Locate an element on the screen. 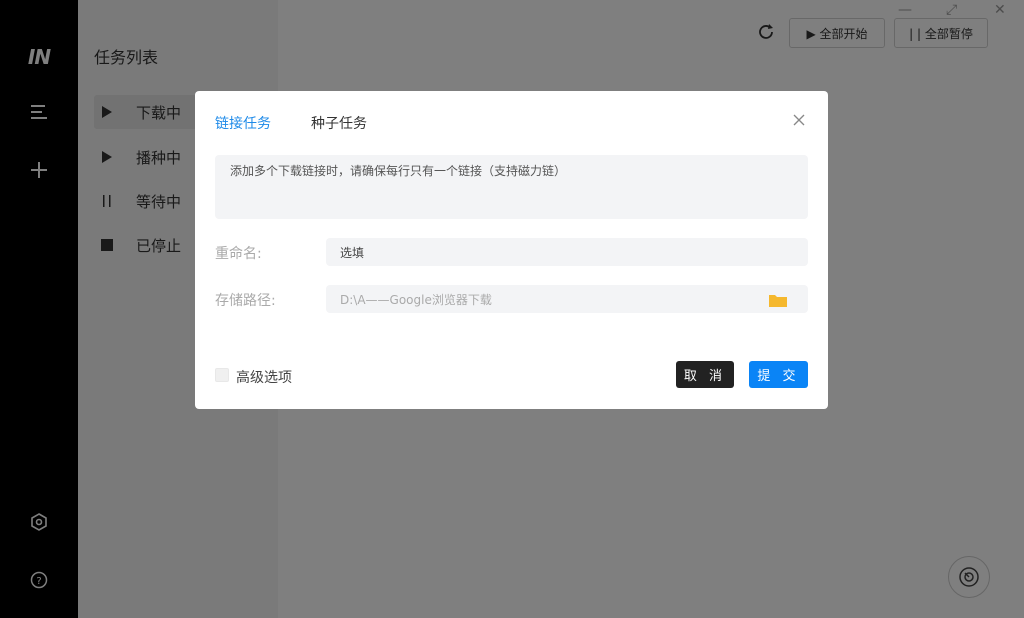 This screenshot has width=1024, height=618. cancel-button: 取 消 is located at coordinates (705, 374).